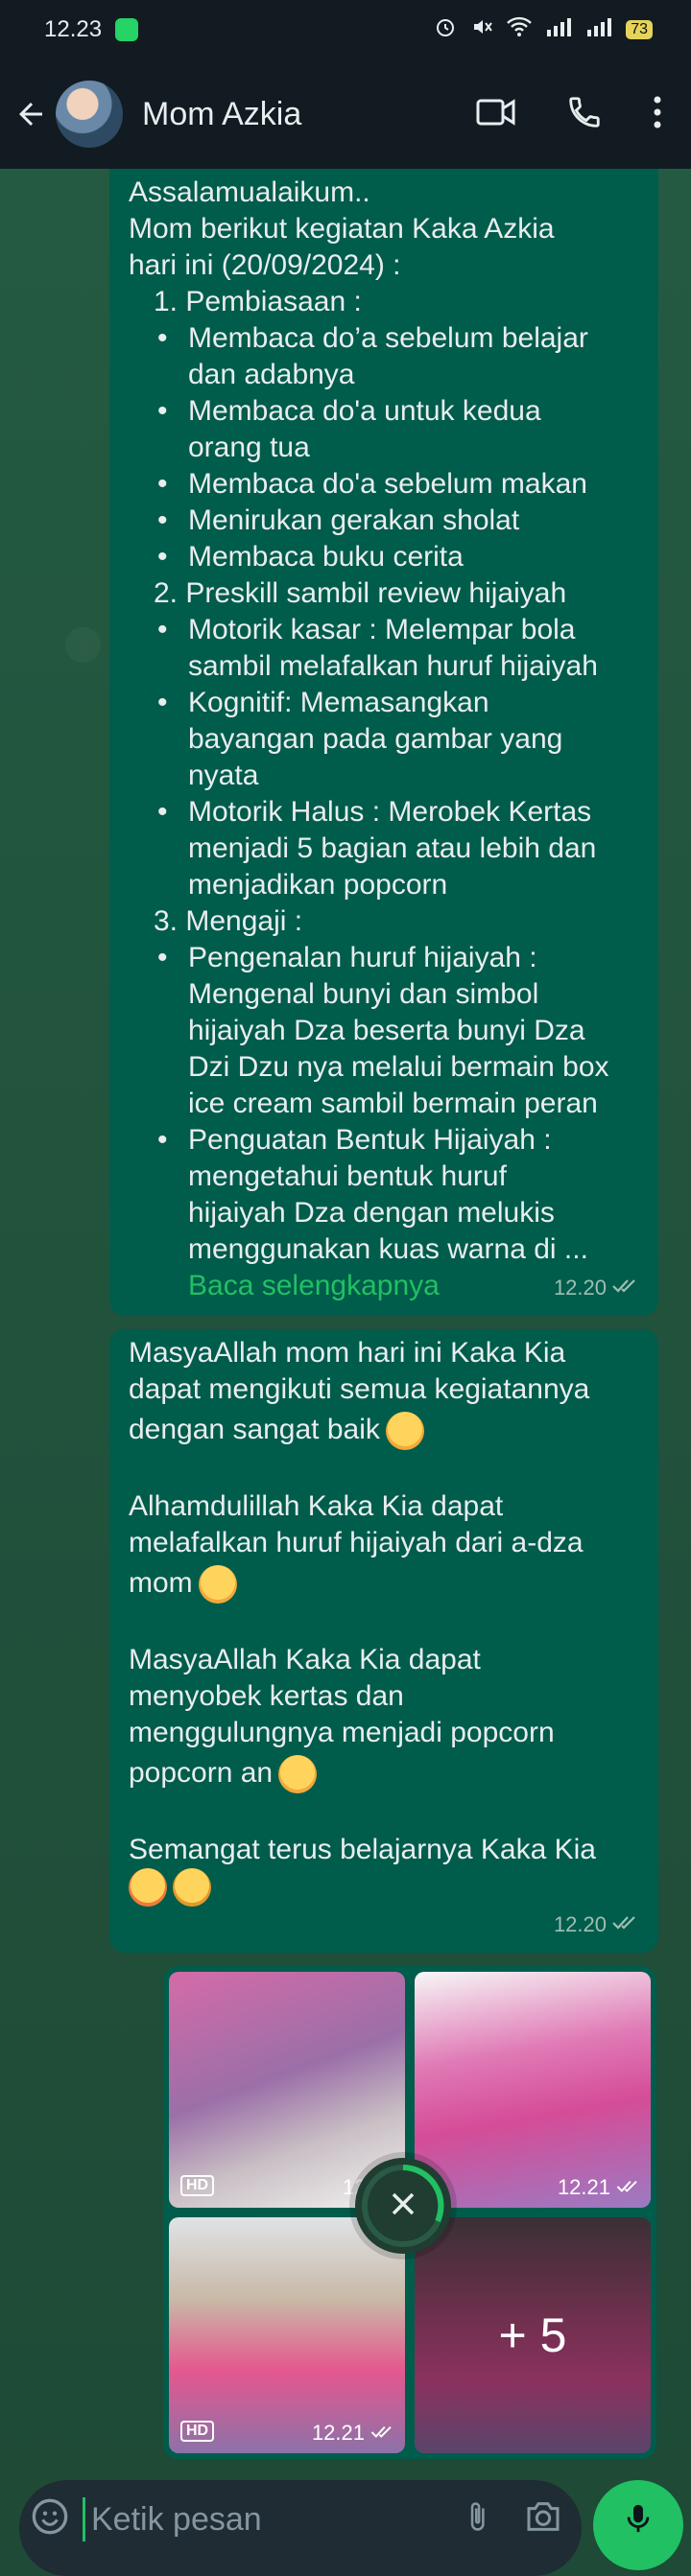 The height and width of the screenshot is (2576, 691). What do you see at coordinates (347, 1353) in the screenshot?
I see `message-line: MasyaAllah mom hari ini Kaka Kia` at bounding box center [347, 1353].